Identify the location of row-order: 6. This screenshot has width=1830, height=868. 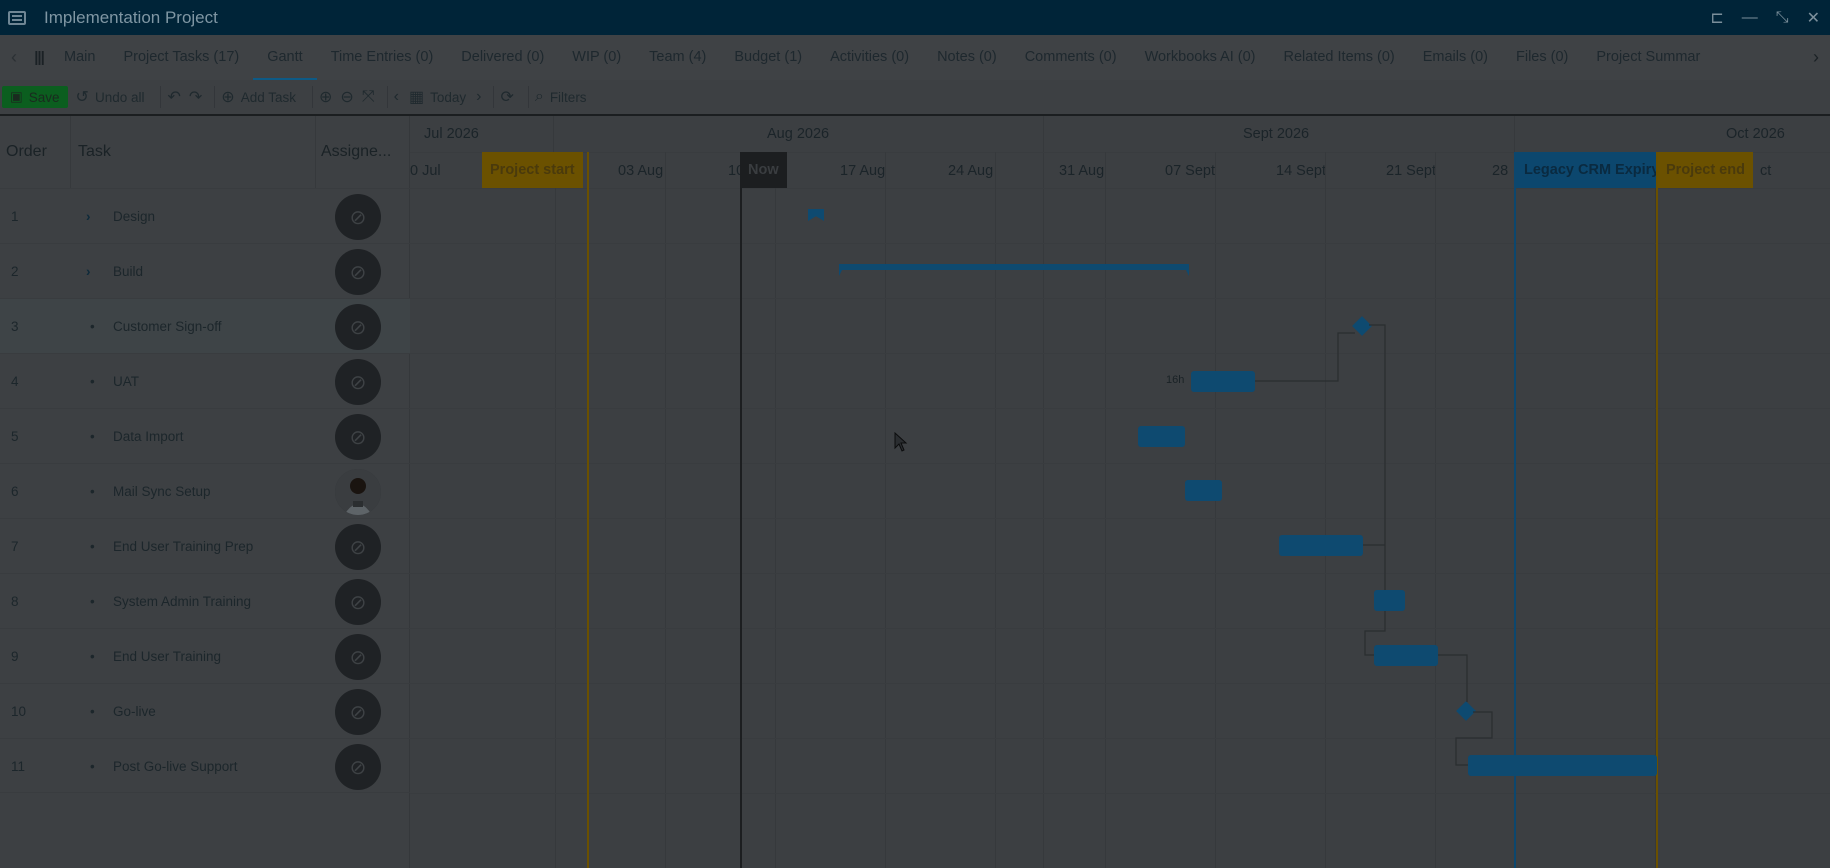
(15, 491).